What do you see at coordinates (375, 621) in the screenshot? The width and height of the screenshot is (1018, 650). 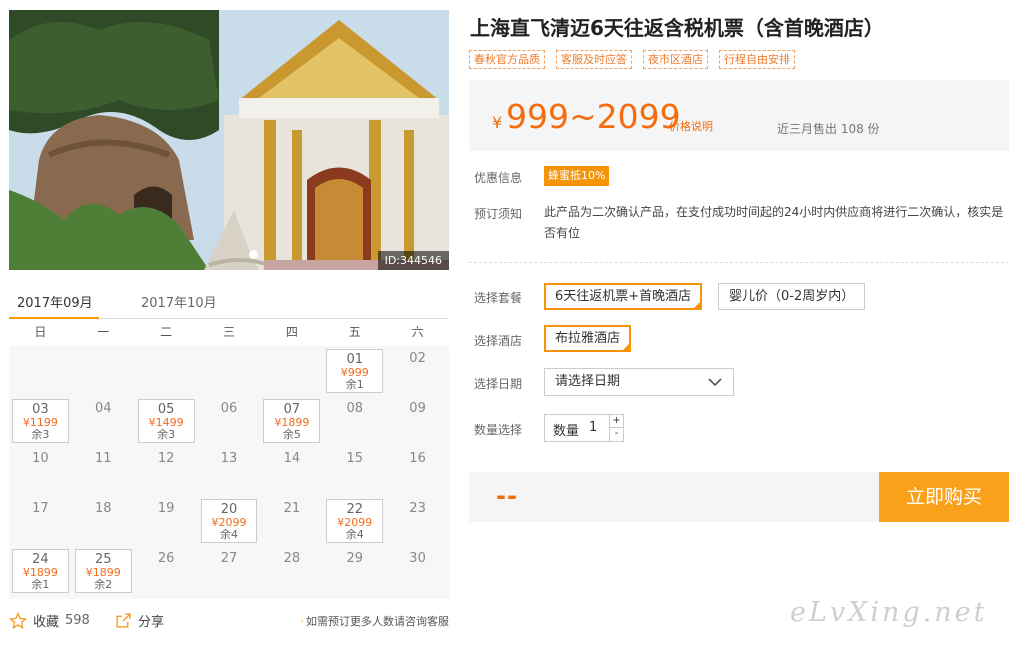 I see `group-booking-note: 如需预订更多人数请咨询客服` at bounding box center [375, 621].